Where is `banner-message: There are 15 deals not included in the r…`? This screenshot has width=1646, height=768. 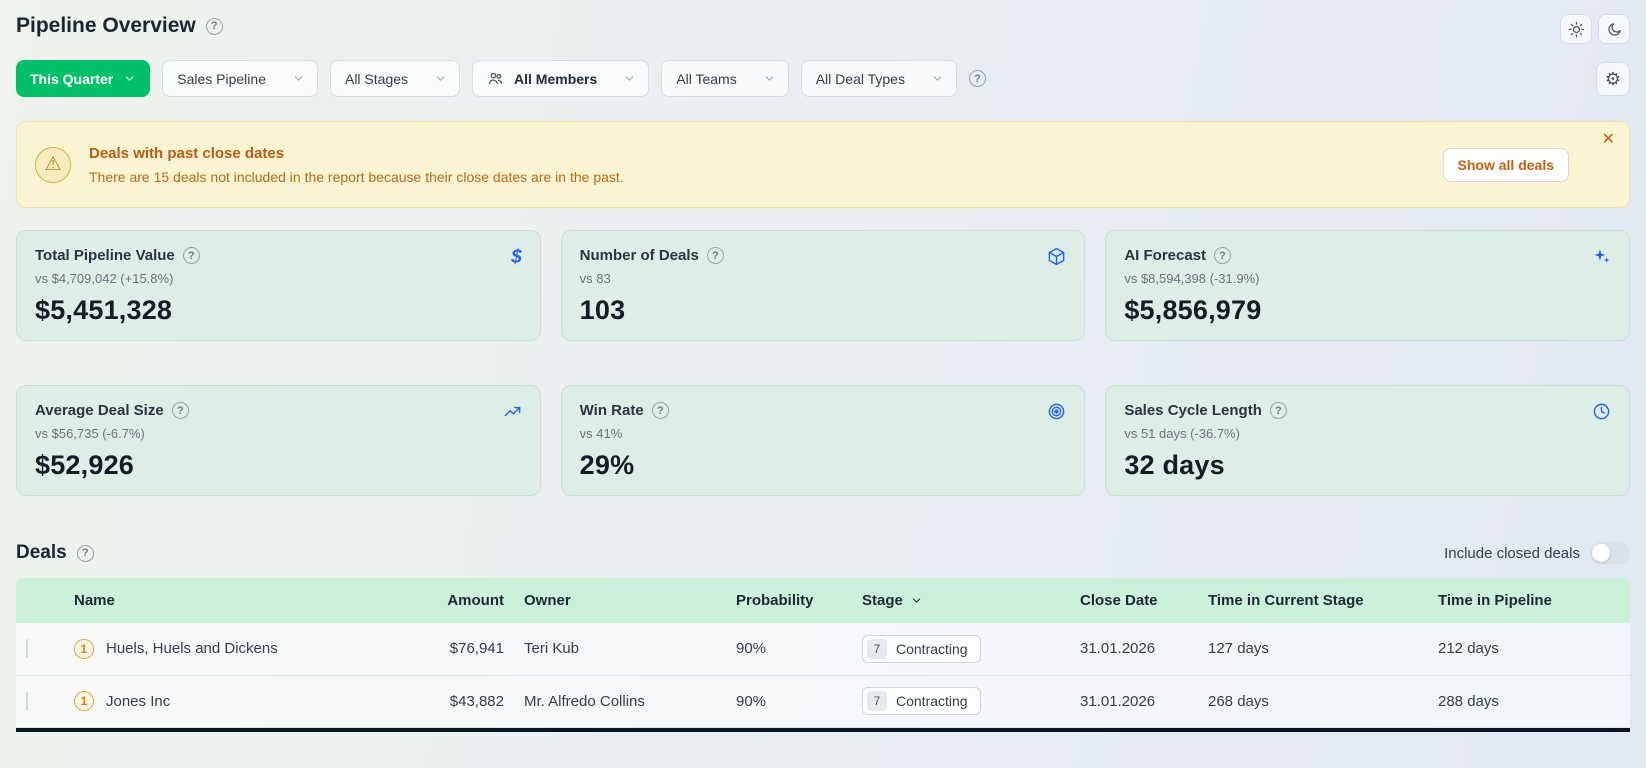
banner-message: There are 15 deals not included in the r… is located at coordinates (356, 176).